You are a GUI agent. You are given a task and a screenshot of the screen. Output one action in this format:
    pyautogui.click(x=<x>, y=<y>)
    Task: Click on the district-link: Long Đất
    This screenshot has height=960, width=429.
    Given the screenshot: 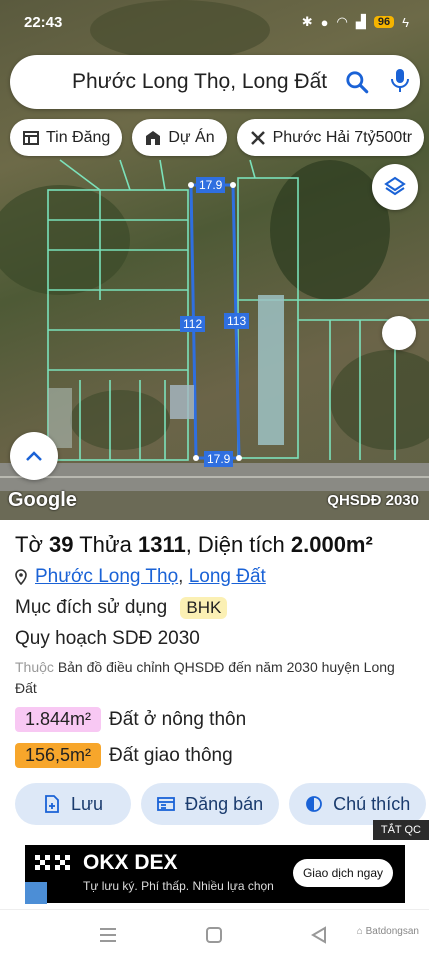 What is the action you would take?
    pyautogui.click(x=227, y=576)
    